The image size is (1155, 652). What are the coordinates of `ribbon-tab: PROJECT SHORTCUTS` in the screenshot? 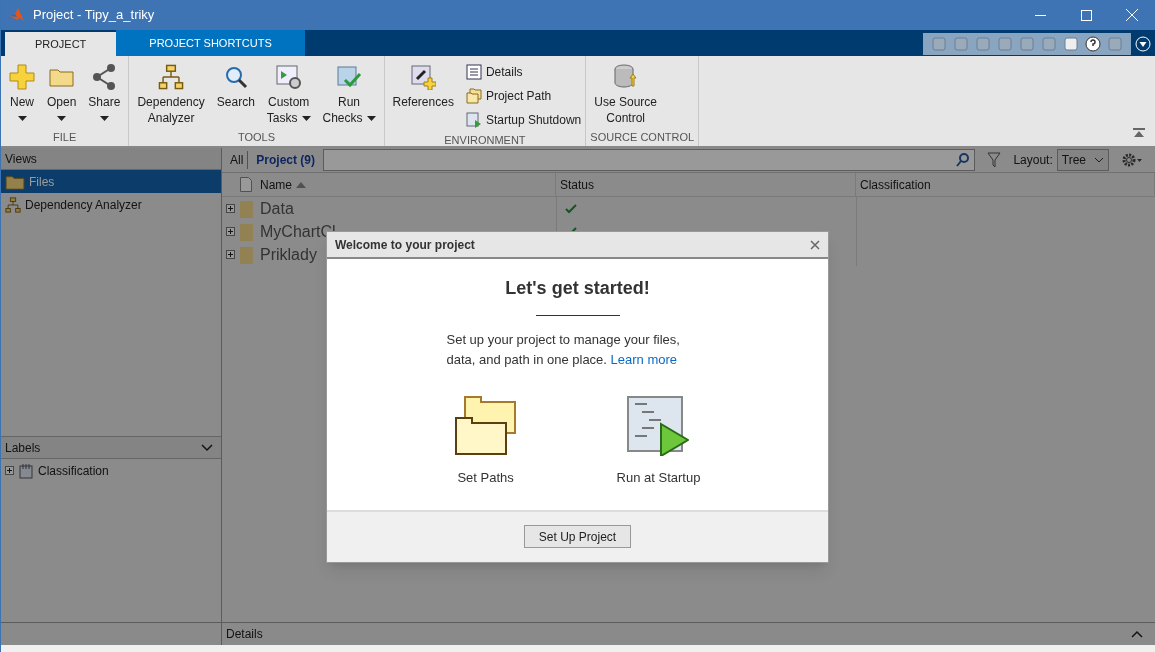 It's located at (210, 43).